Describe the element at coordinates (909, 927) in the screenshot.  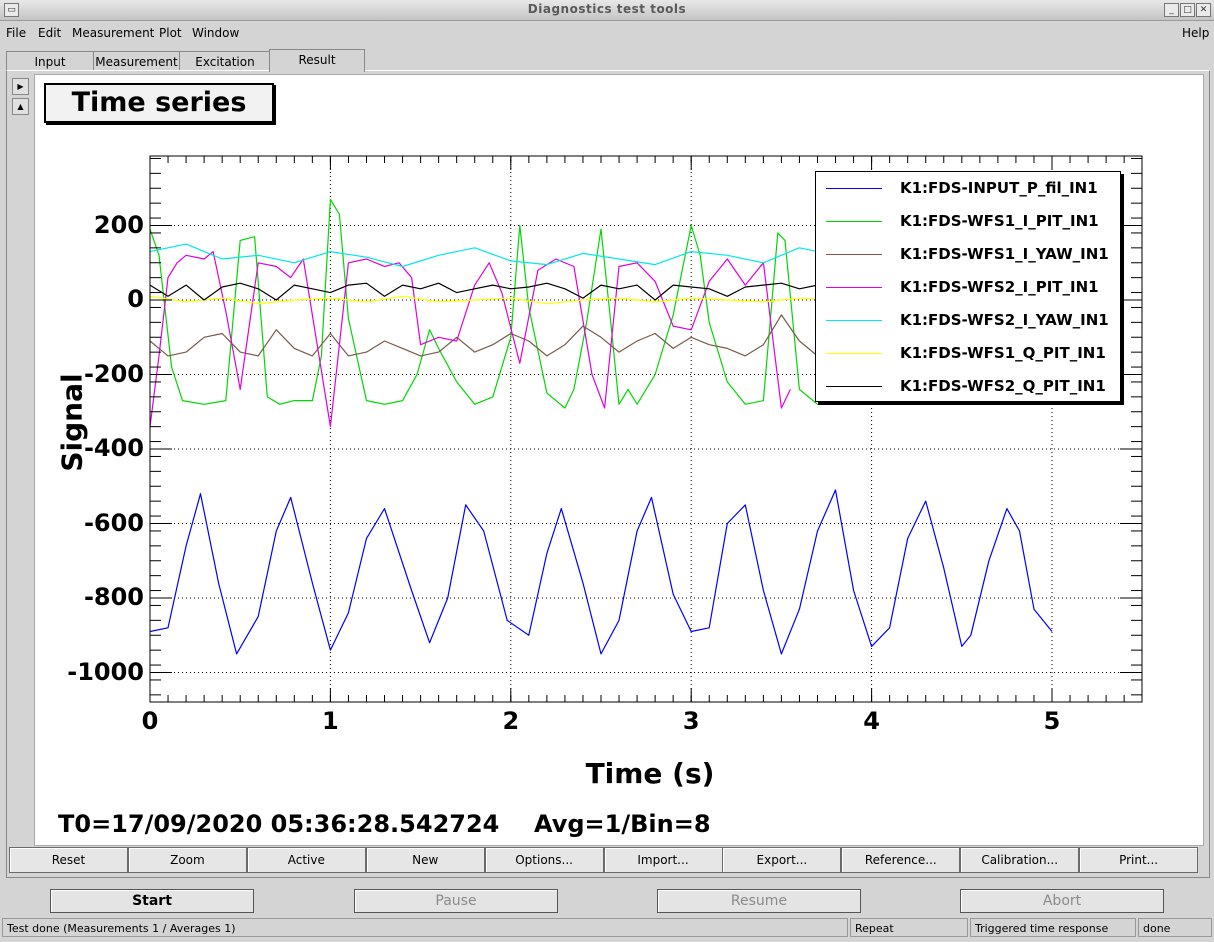
I see `status-mode: Repeat` at that location.